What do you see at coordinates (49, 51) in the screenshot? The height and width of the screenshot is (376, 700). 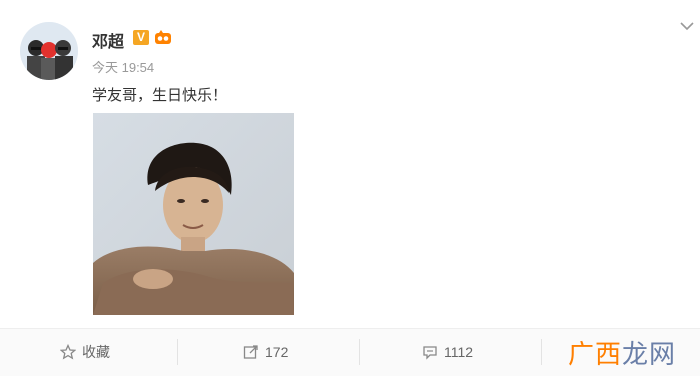 I see `author-avatar` at bounding box center [49, 51].